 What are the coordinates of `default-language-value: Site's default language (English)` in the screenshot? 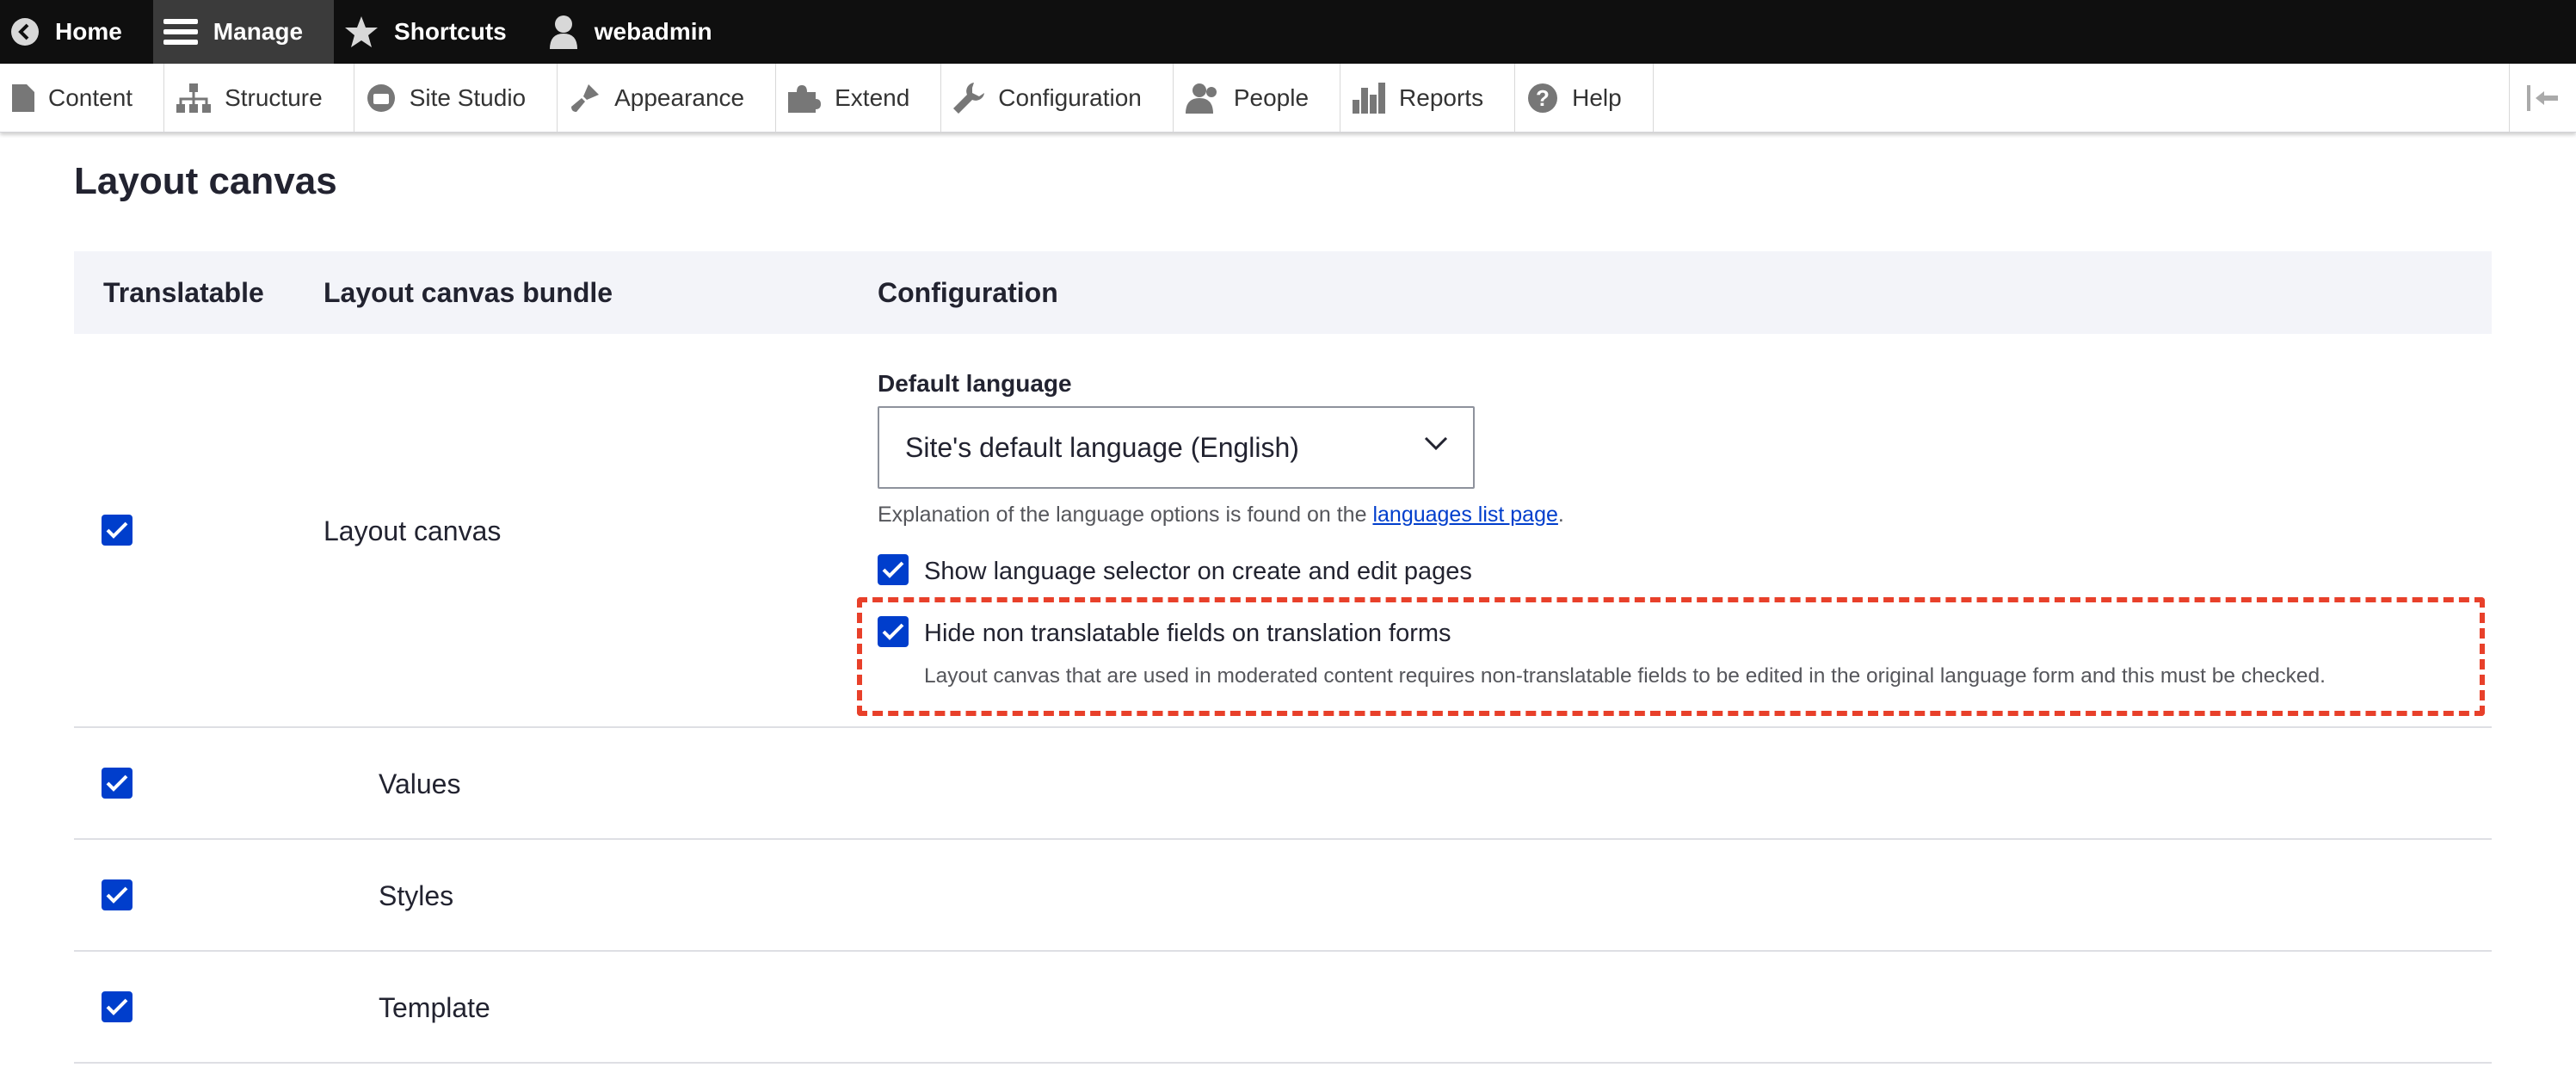 It's located at (1102, 447).